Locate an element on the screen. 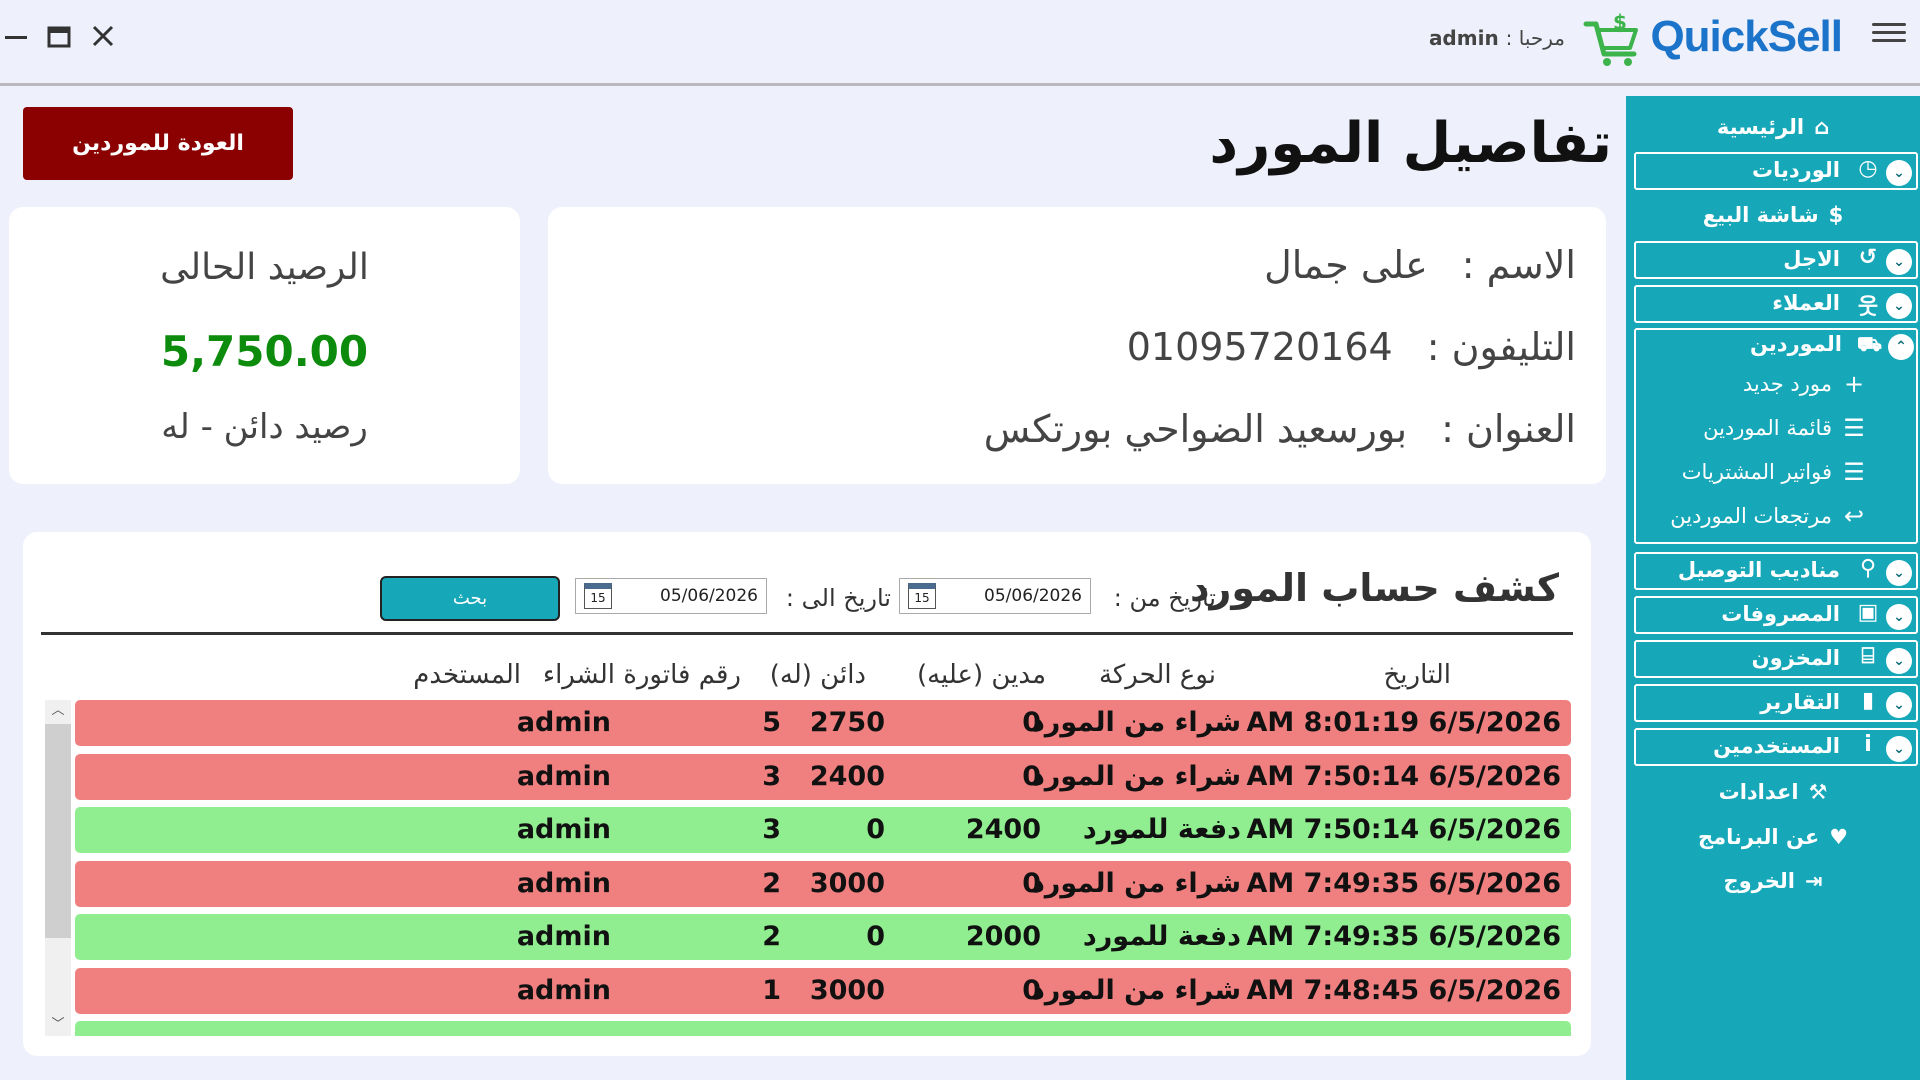 This screenshot has height=1080, width=1920. welcome-text: مرحبا : admin is located at coordinates (1497, 38).